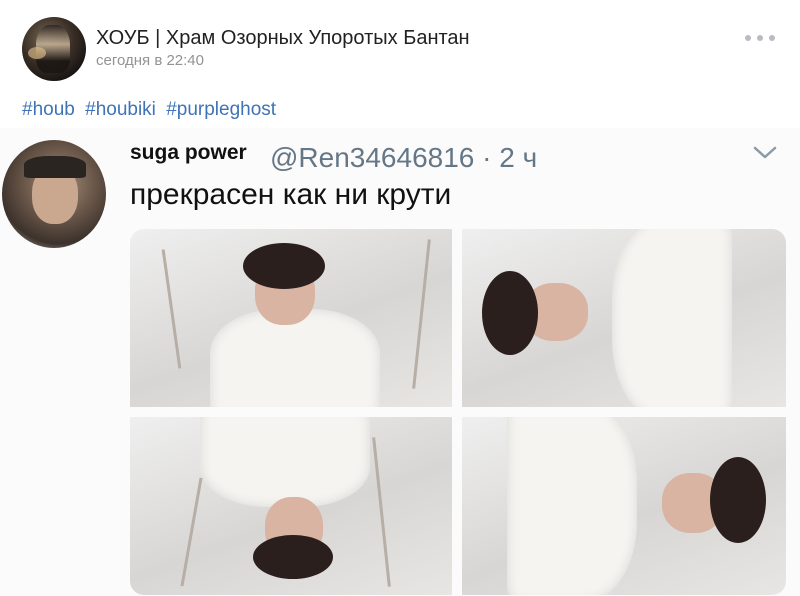 This screenshot has height=596, width=800. I want to click on tweet-display-name: suga power, so click(188, 152).